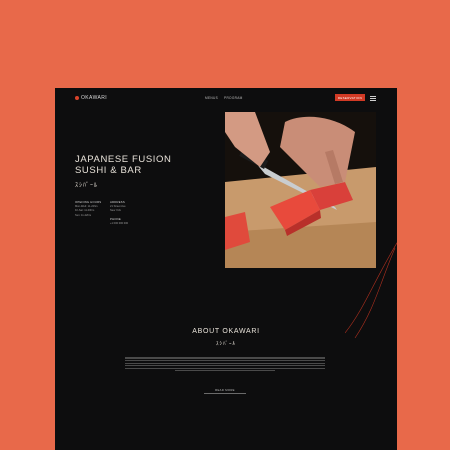 The image size is (450, 450). What do you see at coordinates (94, 98) in the screenshot?
I see `logo-text: OKAWARI` at bounding box center [94, 98].